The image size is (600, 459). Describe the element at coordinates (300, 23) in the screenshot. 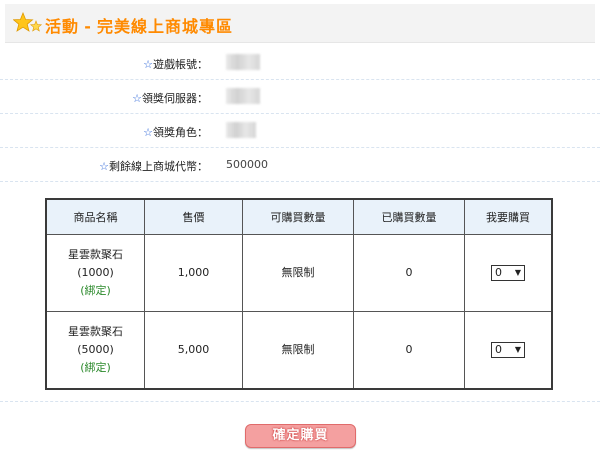

I see `page-header: 活動 - 完美線上商城專區` at that location.